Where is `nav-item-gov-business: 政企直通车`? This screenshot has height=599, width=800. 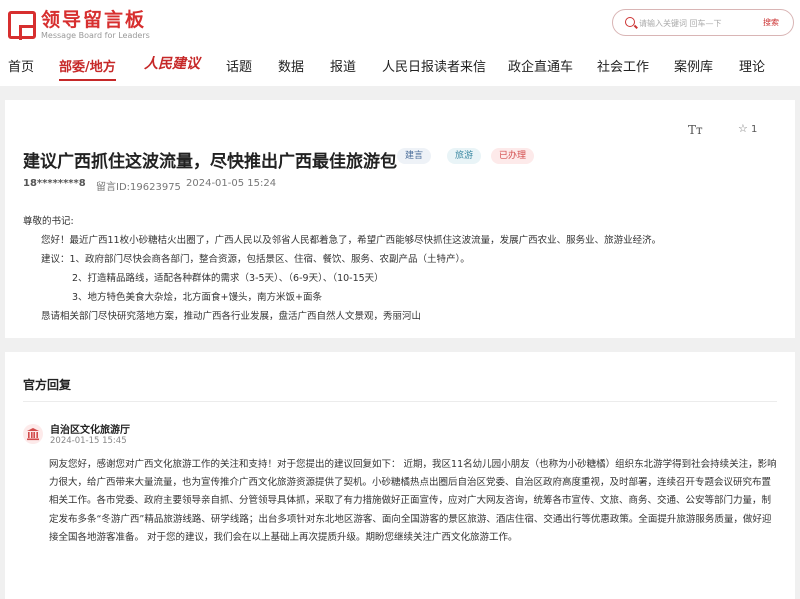
nav-item-gov-business: 政企直通车 is located at coordinates (540, 65).